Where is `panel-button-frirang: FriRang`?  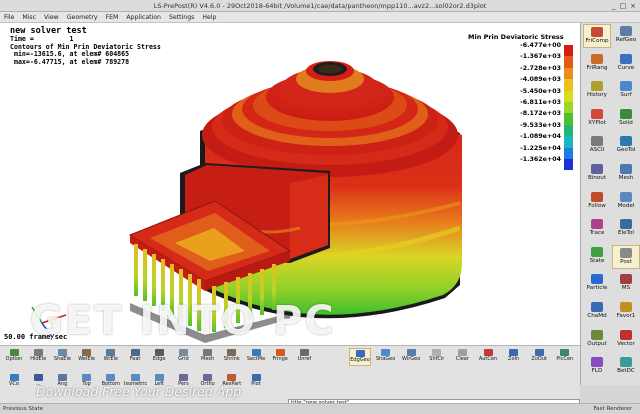 panel-button-frirang: FriRang is located at coordinates (597, 64).